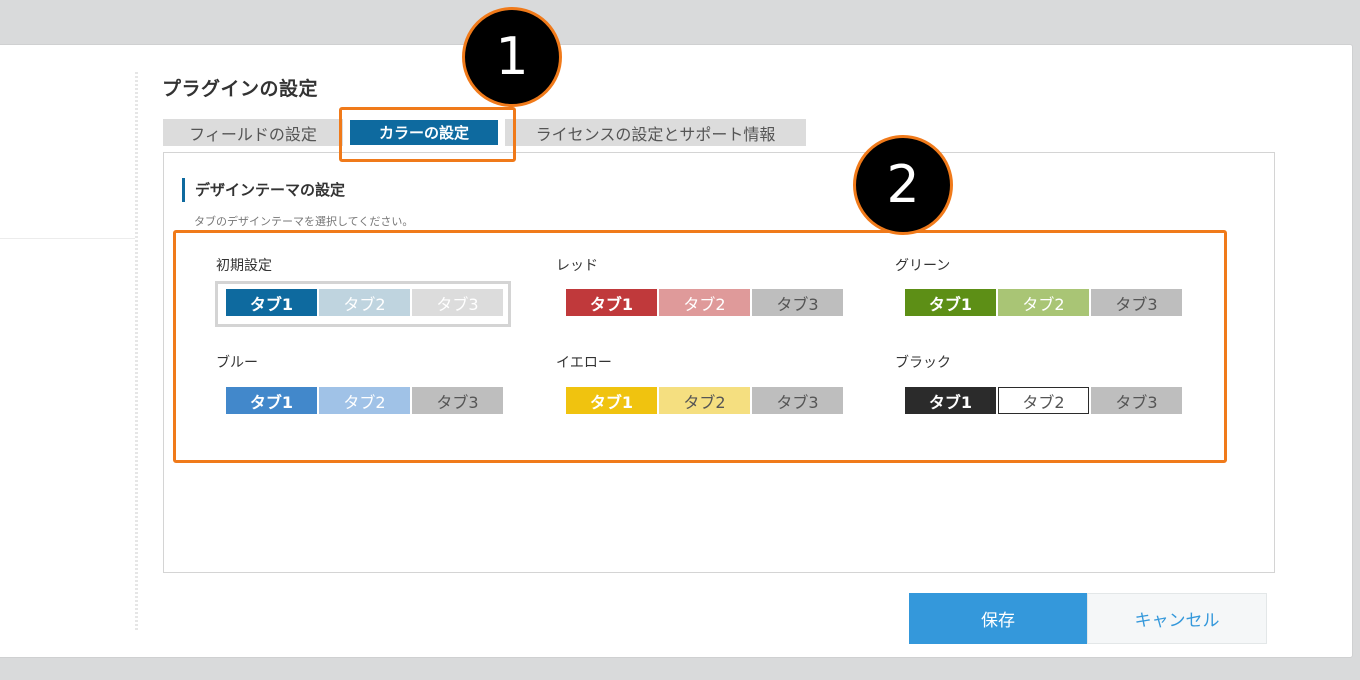 The image size is (1360, 680). Describe the element at coordinates (998, 618) in the screenshot. I see `save-button: 保存` at that location.